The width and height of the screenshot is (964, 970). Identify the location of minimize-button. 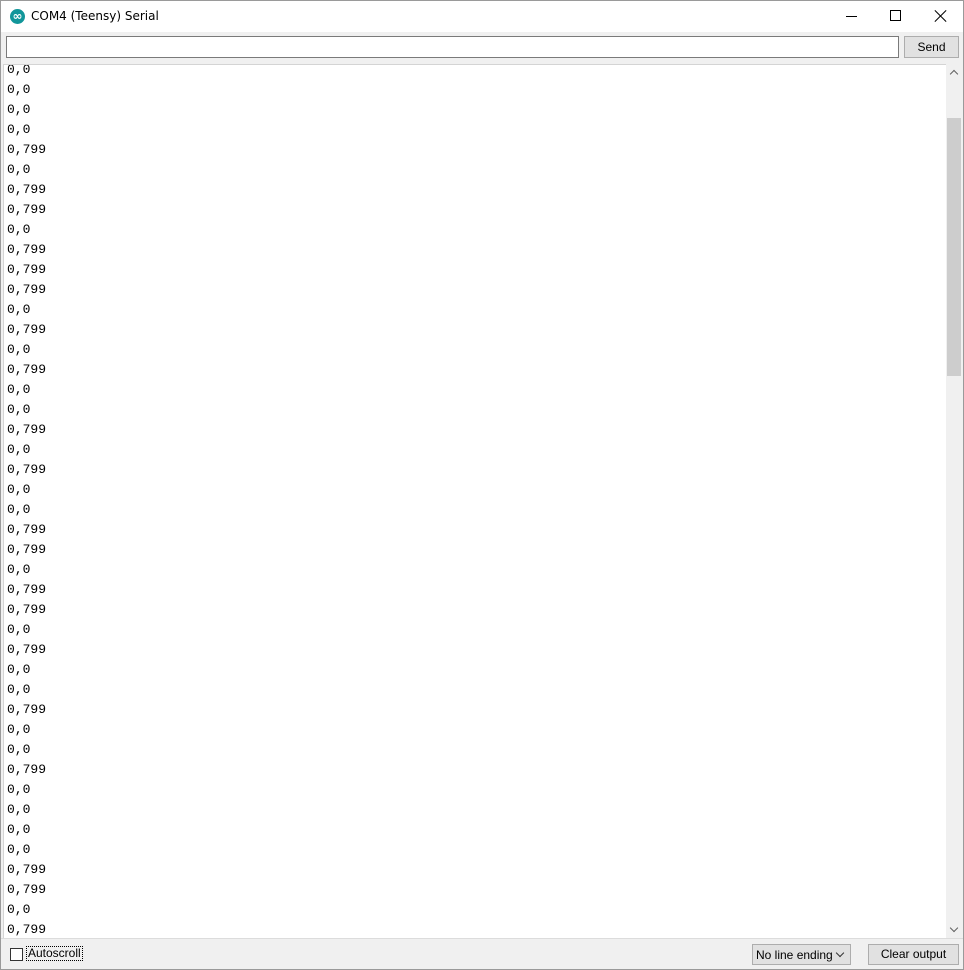
(852, 16).